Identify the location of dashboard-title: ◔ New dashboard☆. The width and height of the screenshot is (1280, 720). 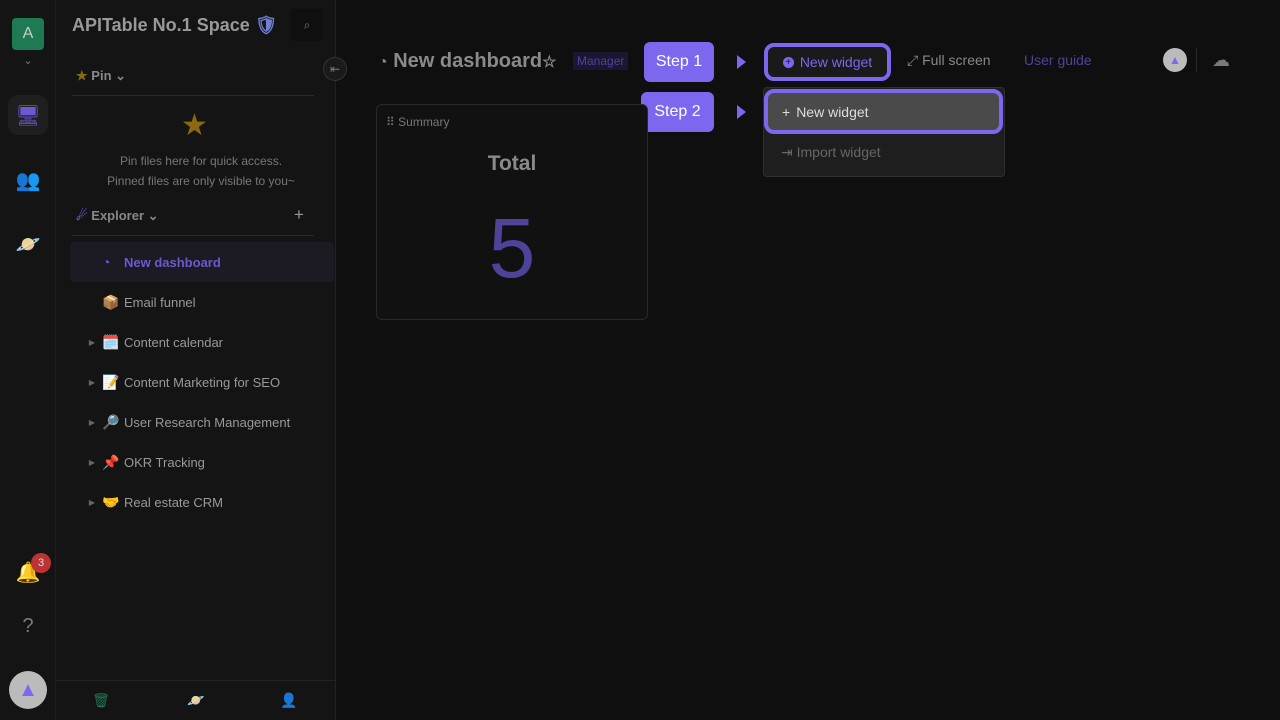
(467, 61).